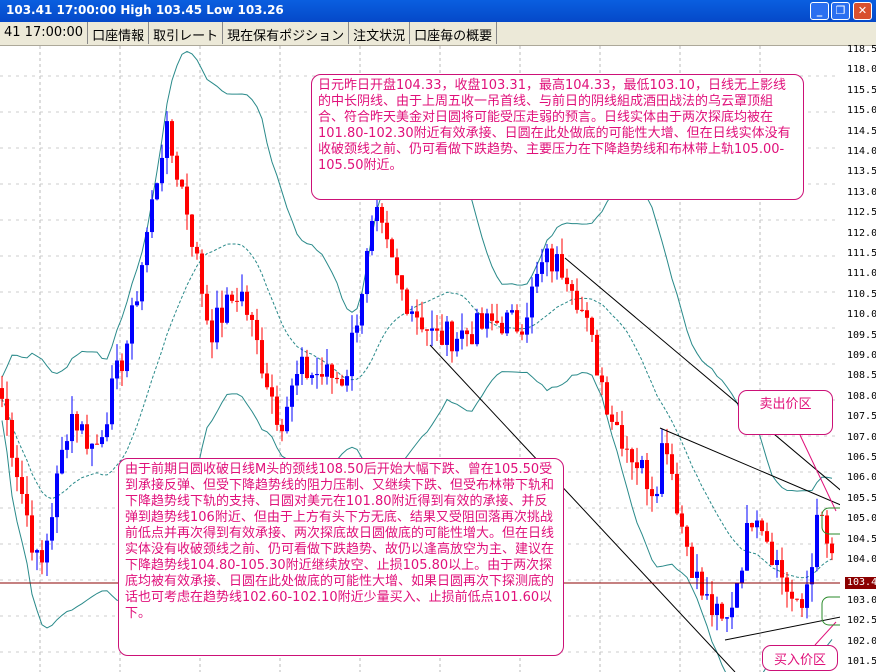 The image size is (876, 672). Describe the element at coordinates (819, 11) in the screenshot. I see `minimize-button: _` at that location.